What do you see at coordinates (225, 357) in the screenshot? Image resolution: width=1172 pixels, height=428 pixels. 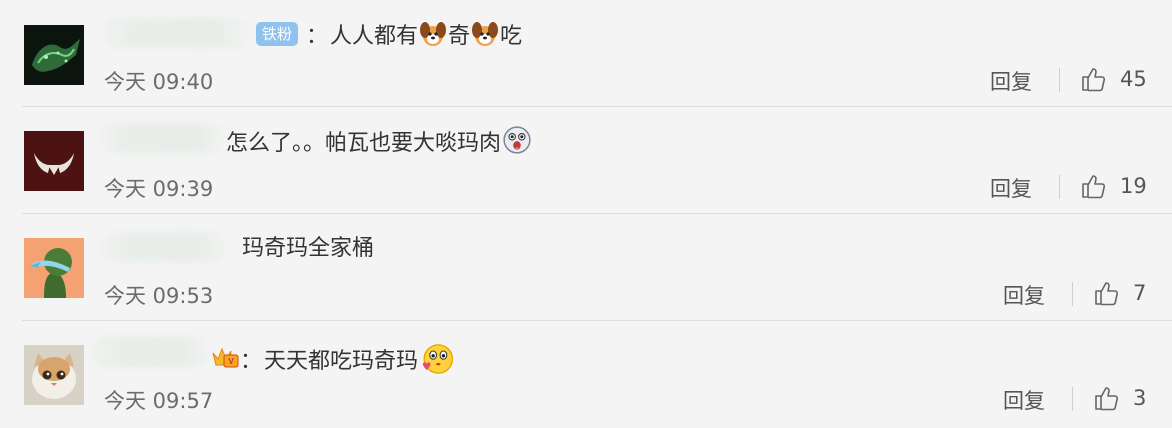 I see `vip-crown-icon: V` at bounding box center [225, 357].